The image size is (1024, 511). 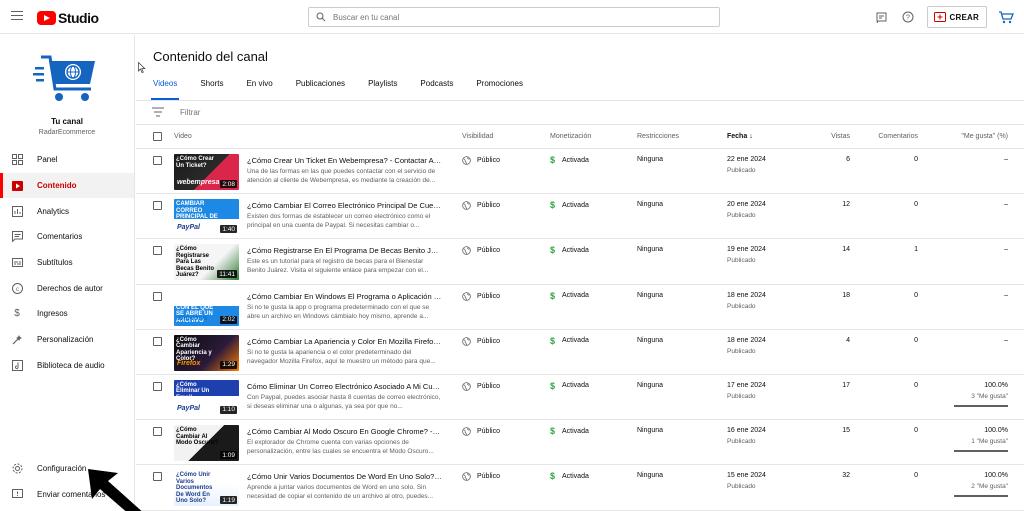 What do you see at coordinates (908, 17) in the screenshot?
I see `help-icon: ?` at bounding box center [908, 17].